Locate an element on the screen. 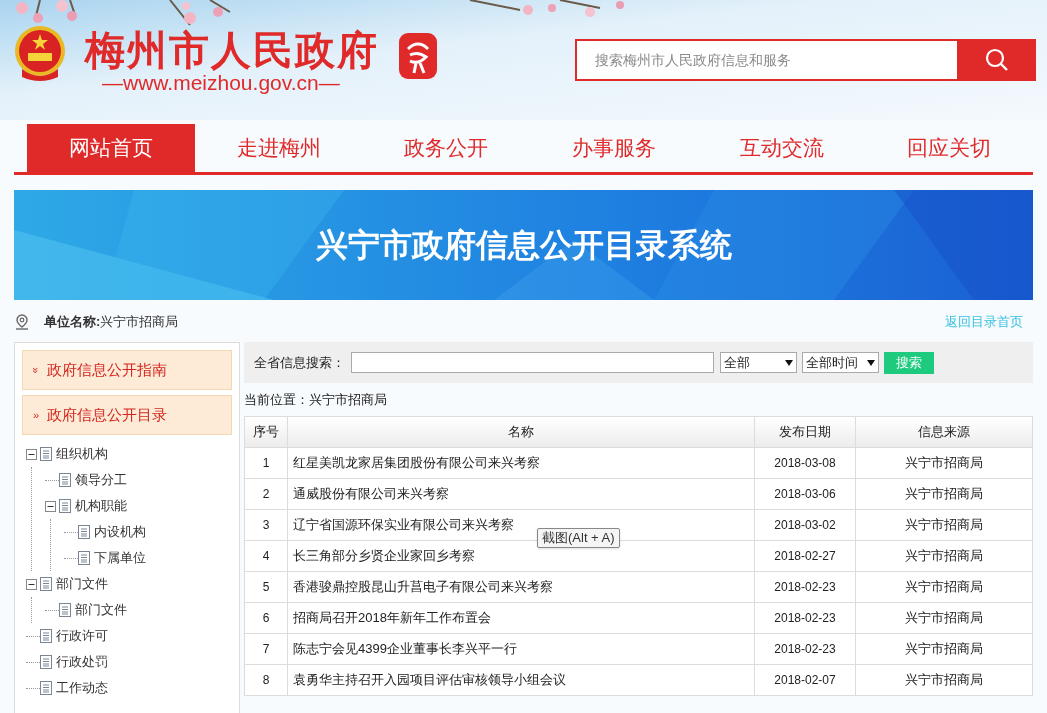 The height and width of the screenshot is (713, 1047). seal-icon is located at coordinates (418, 56).